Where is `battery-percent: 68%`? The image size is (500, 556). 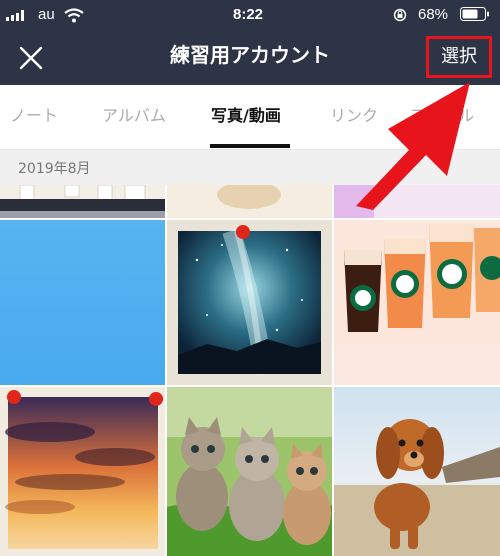 battery-percent: 68% is located at coordinates (433, 14).